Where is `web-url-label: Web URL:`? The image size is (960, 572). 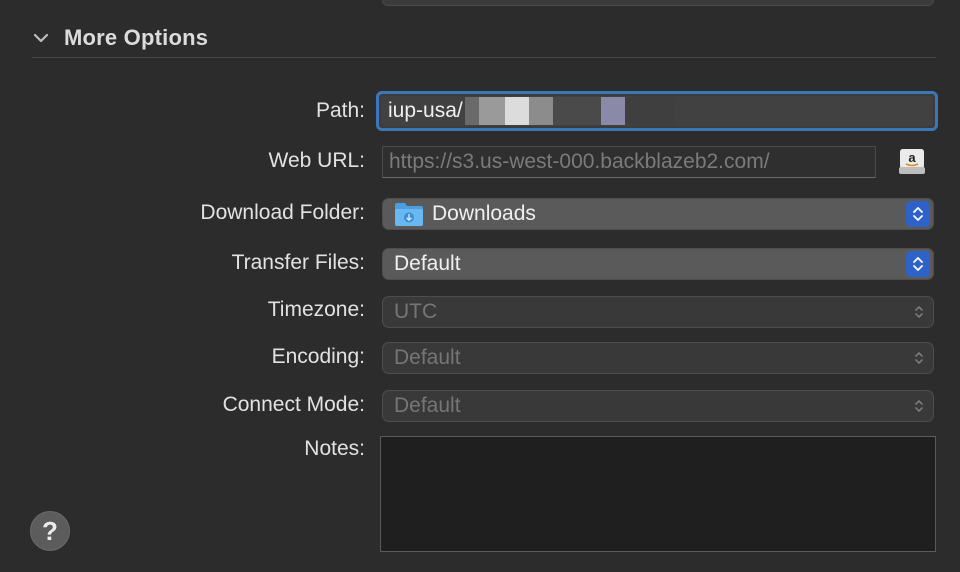 web-url-label: Web URL: is located at coordinates (316, 160).